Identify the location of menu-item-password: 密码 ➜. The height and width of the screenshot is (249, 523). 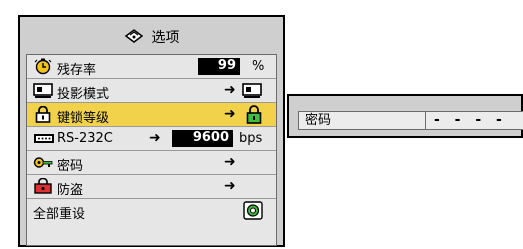
(151, 163).